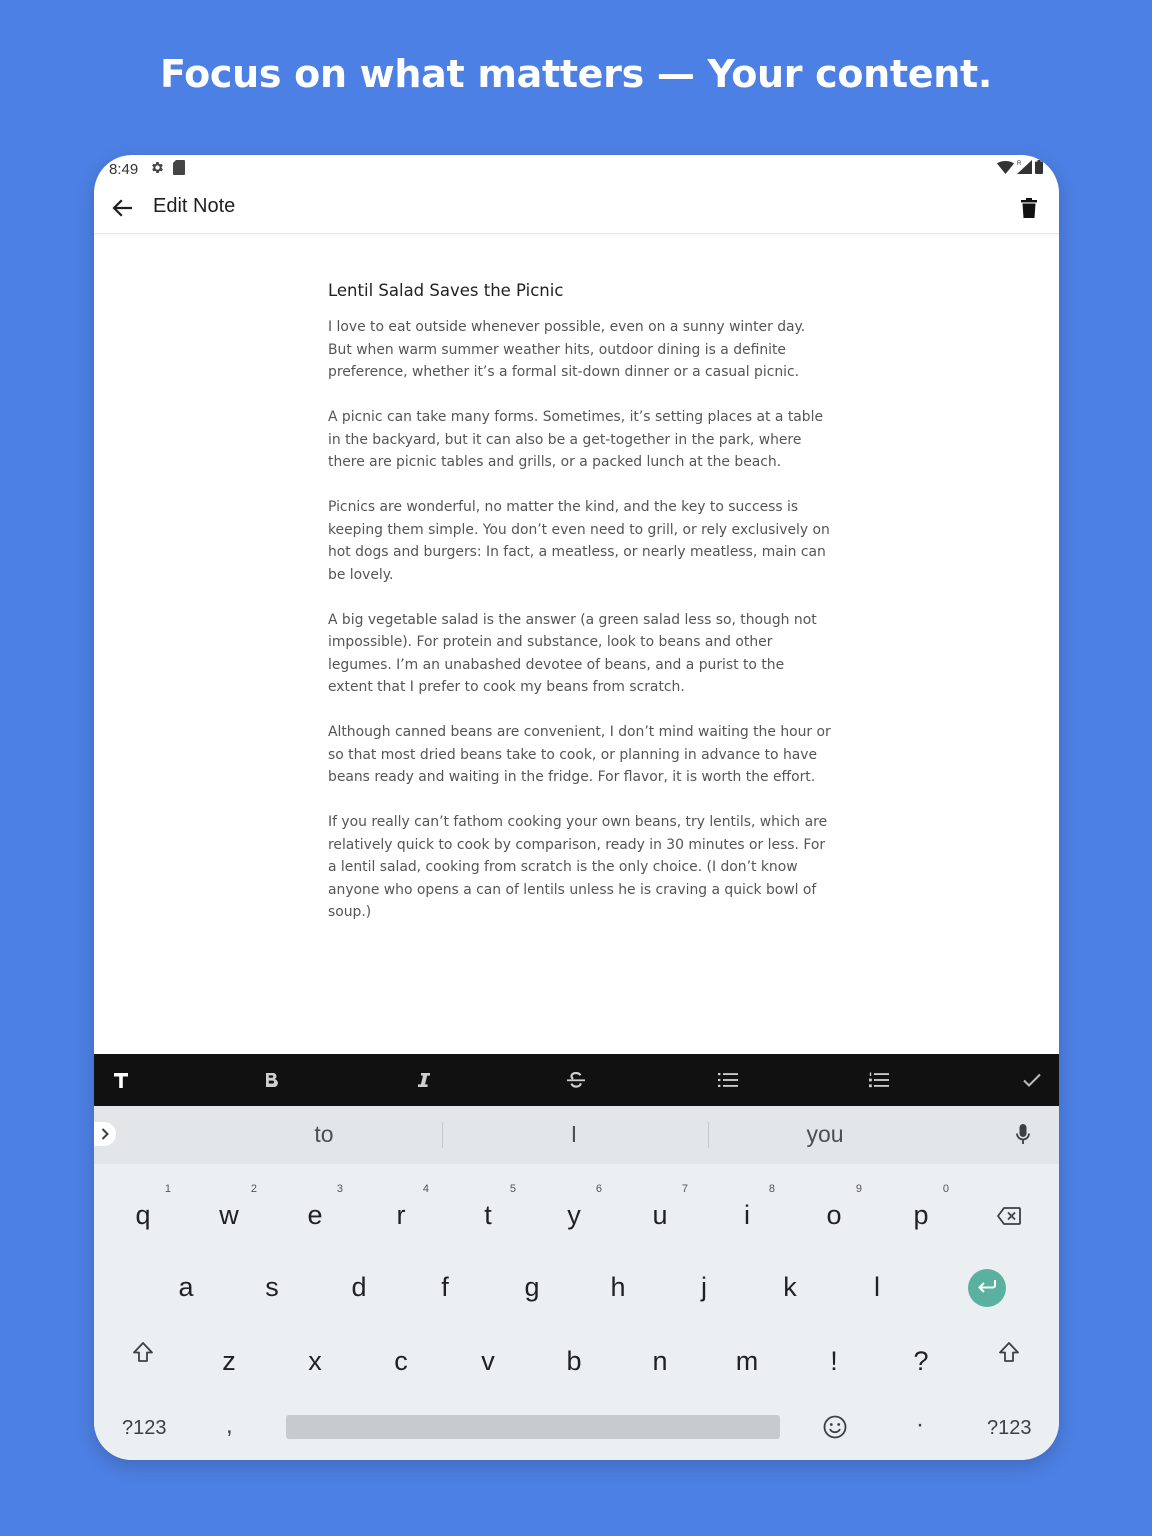 This screenshot has width=1152, height=1536. I want to click on key-exclamation: !, so click(834, 1362).